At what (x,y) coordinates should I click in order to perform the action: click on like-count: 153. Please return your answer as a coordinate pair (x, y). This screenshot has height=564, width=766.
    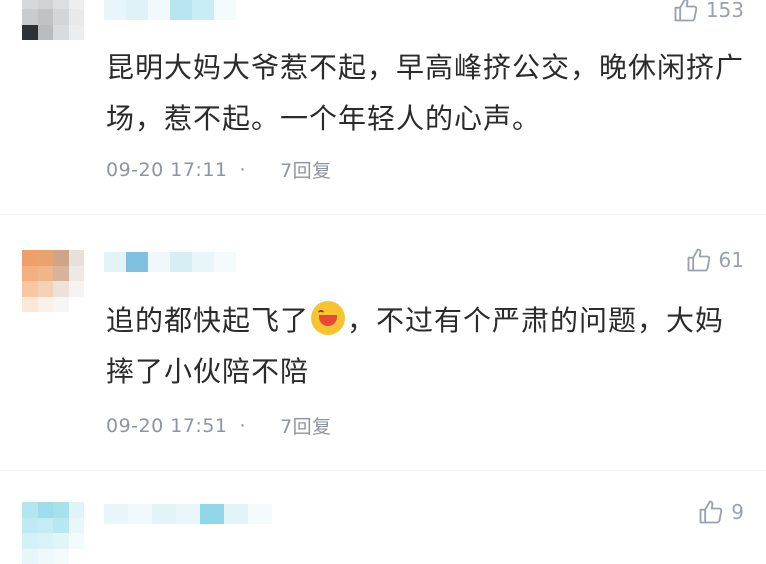
    Looking at the image, I should click on (724, 11).